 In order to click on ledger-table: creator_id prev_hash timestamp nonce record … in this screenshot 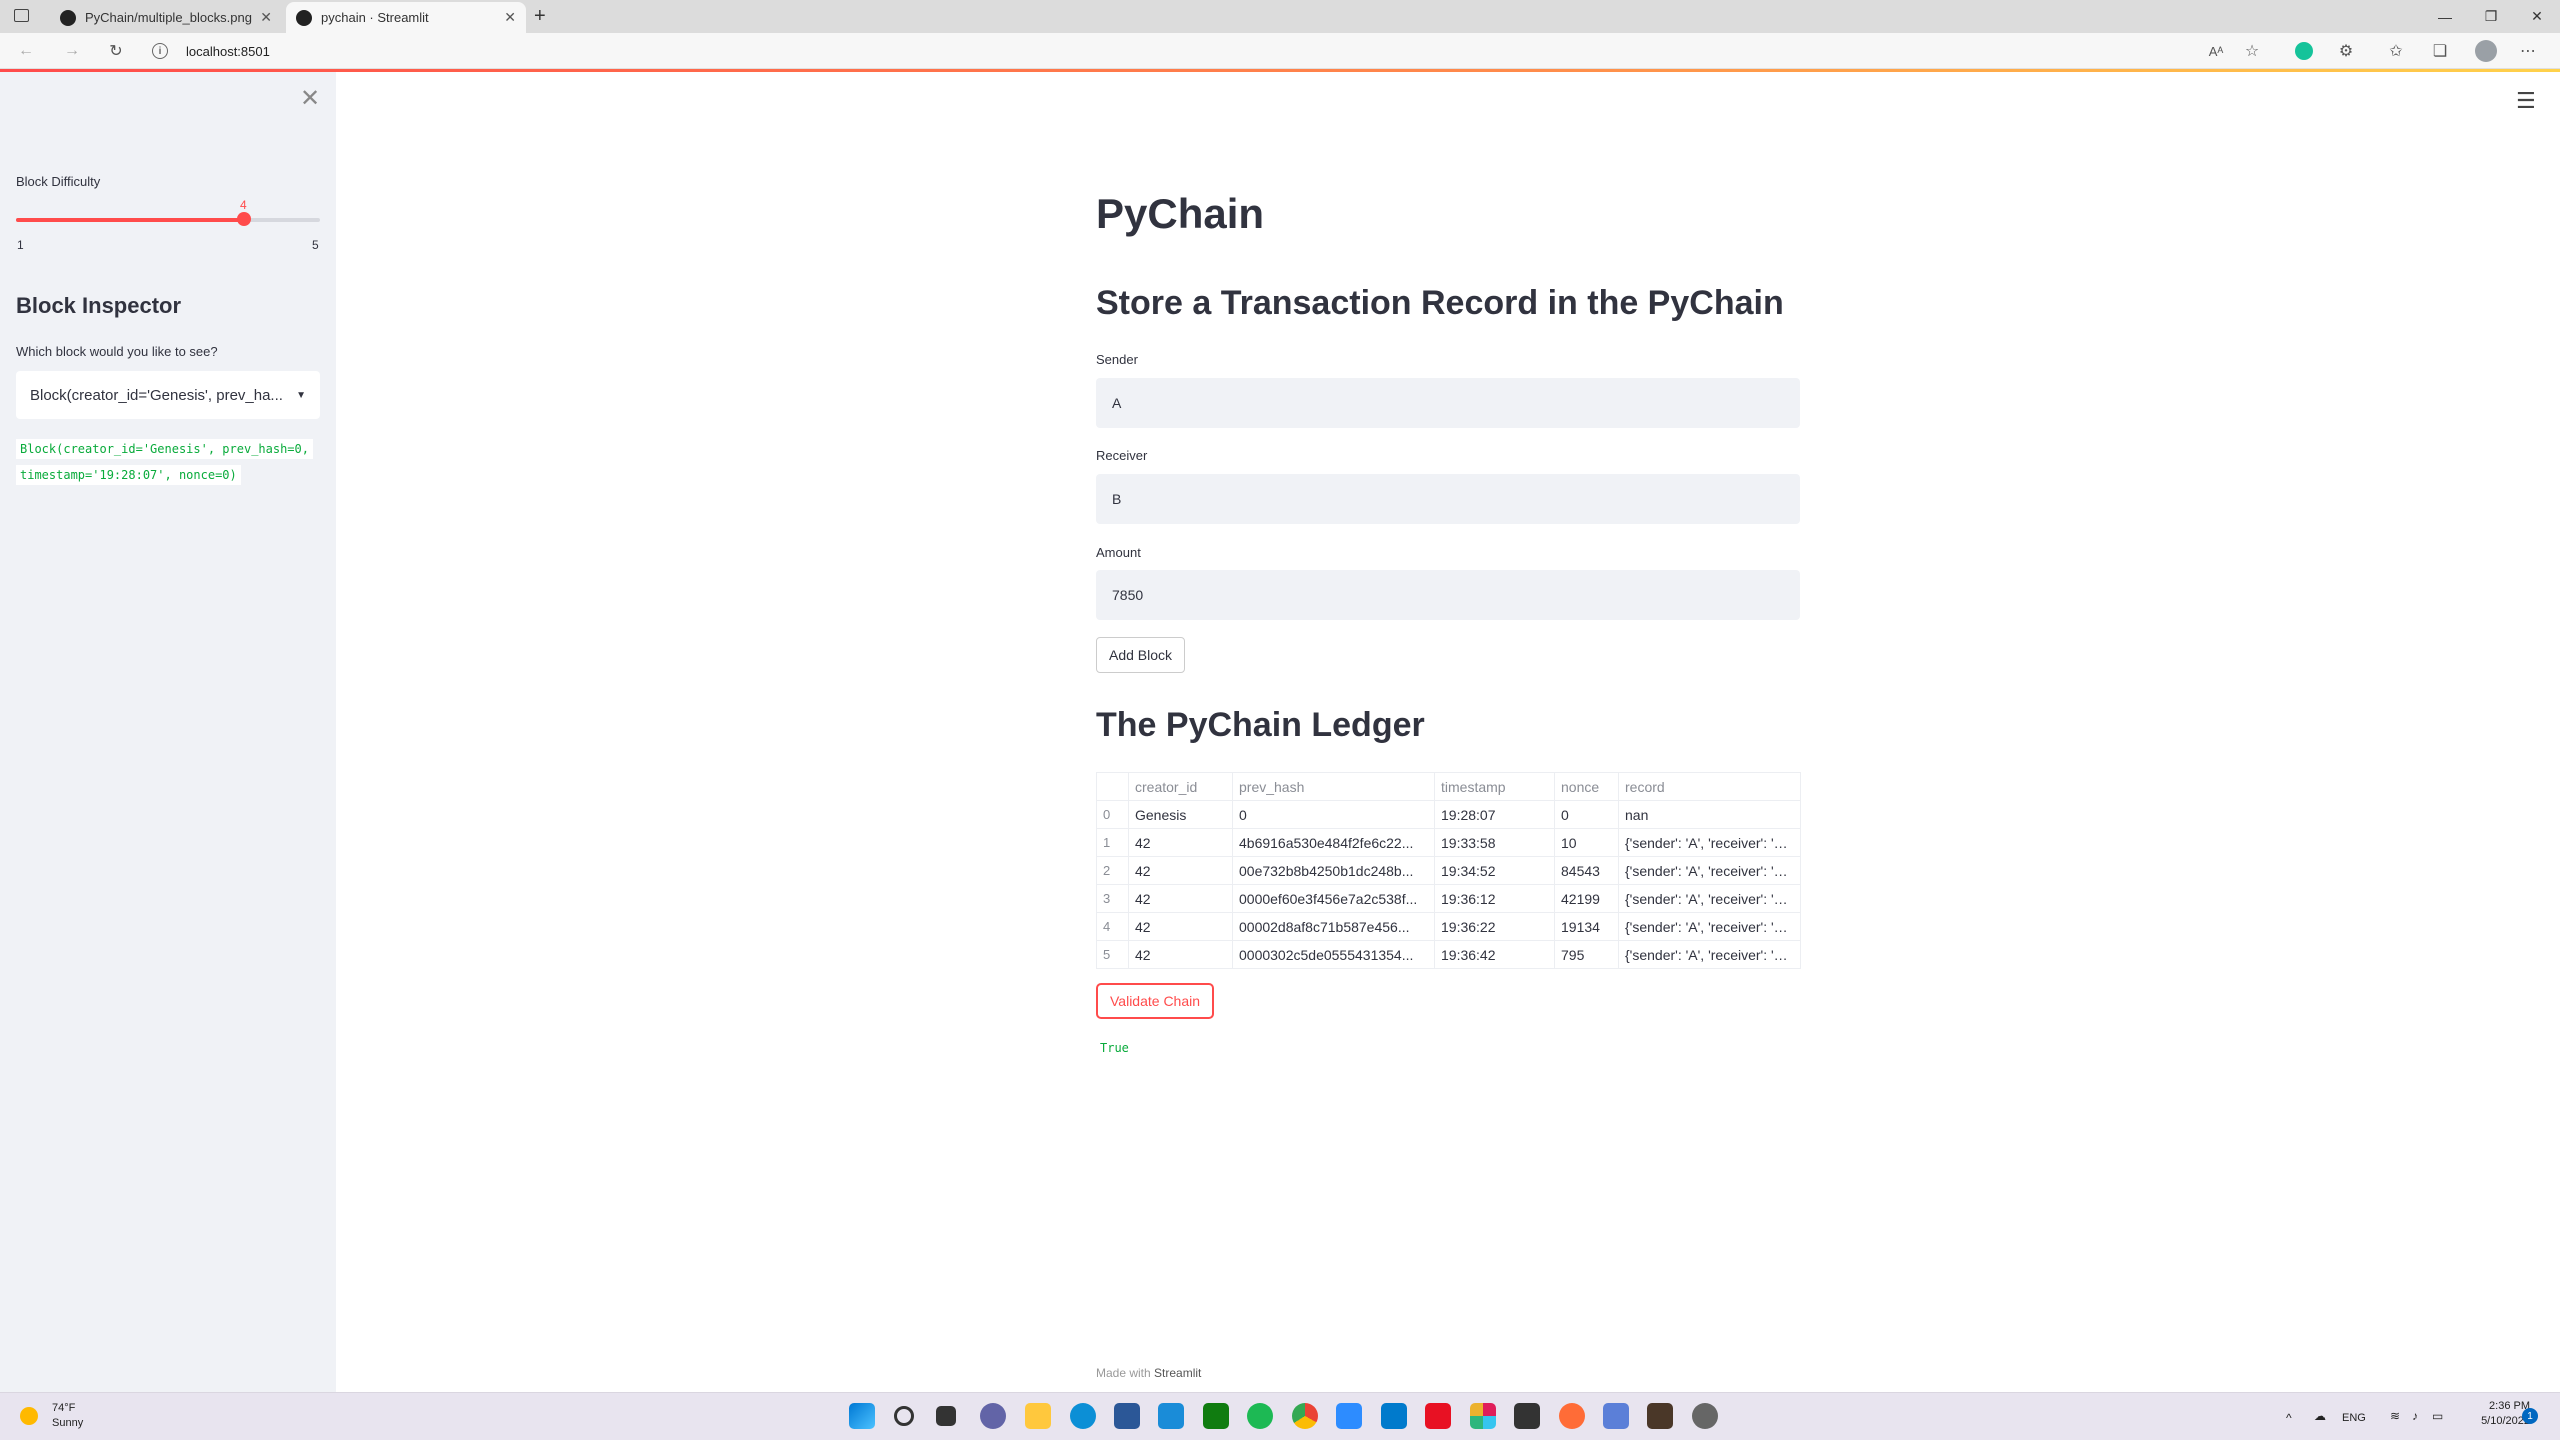, I will do `click(1448, 870)`.